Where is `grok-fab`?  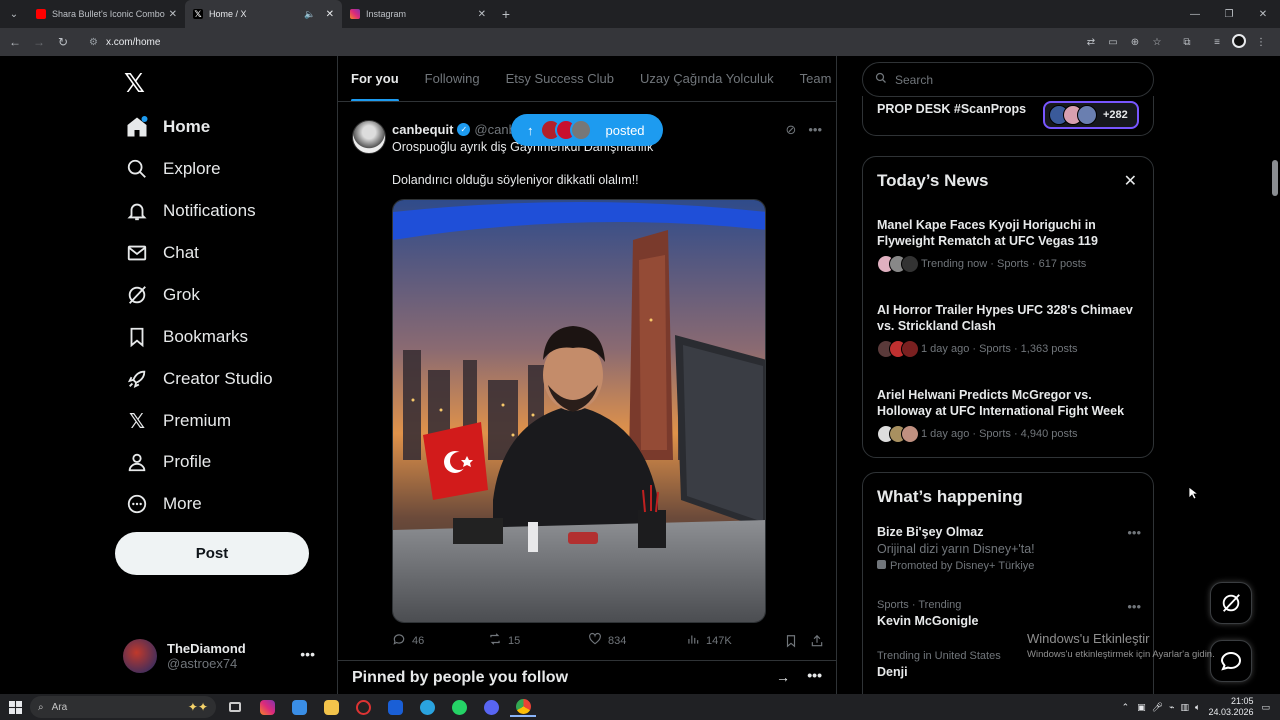 grok-fab is located at coordinates (1231, 603).